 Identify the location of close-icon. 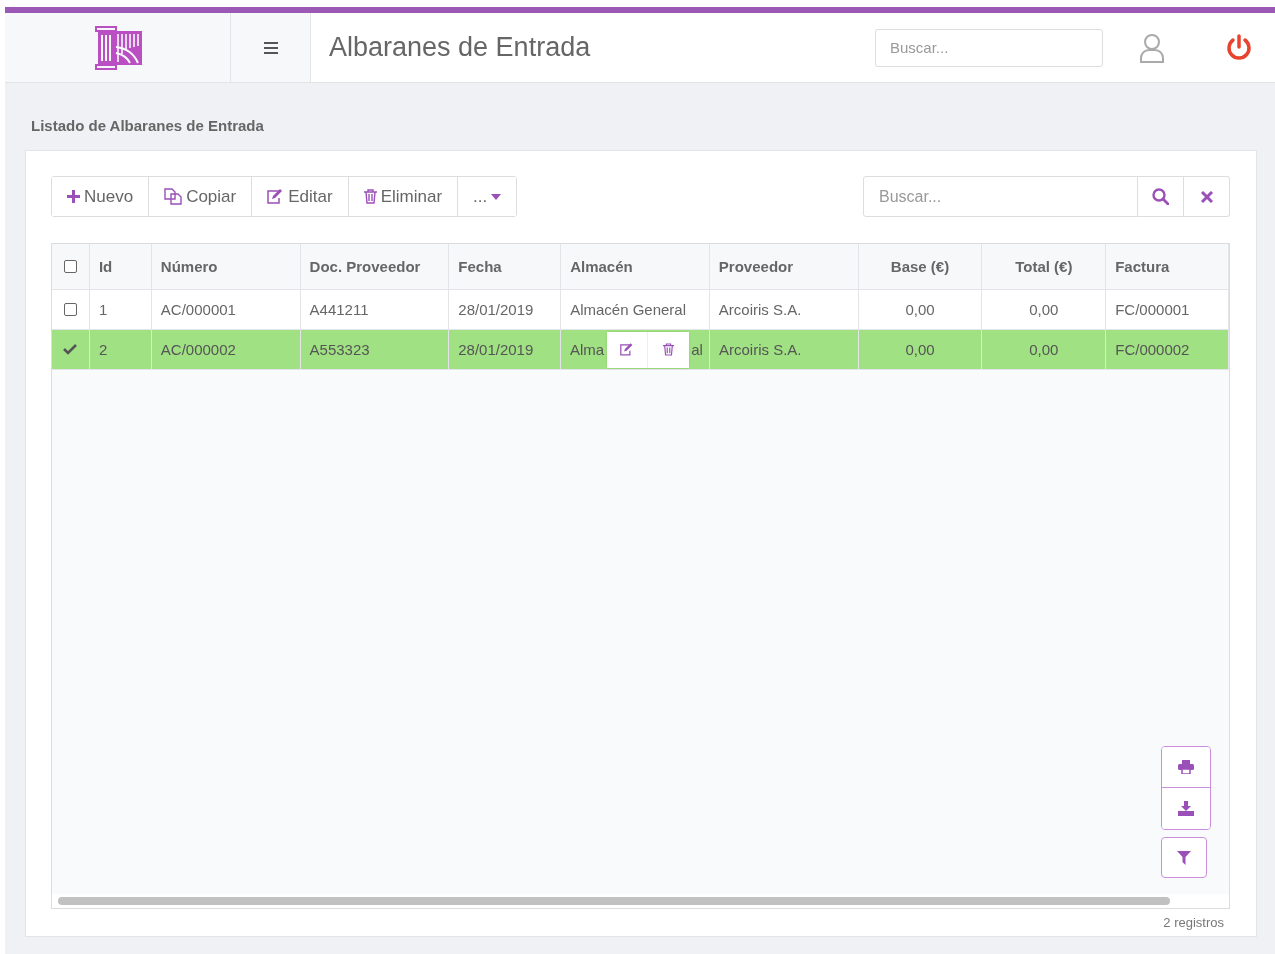
(1206, 196).